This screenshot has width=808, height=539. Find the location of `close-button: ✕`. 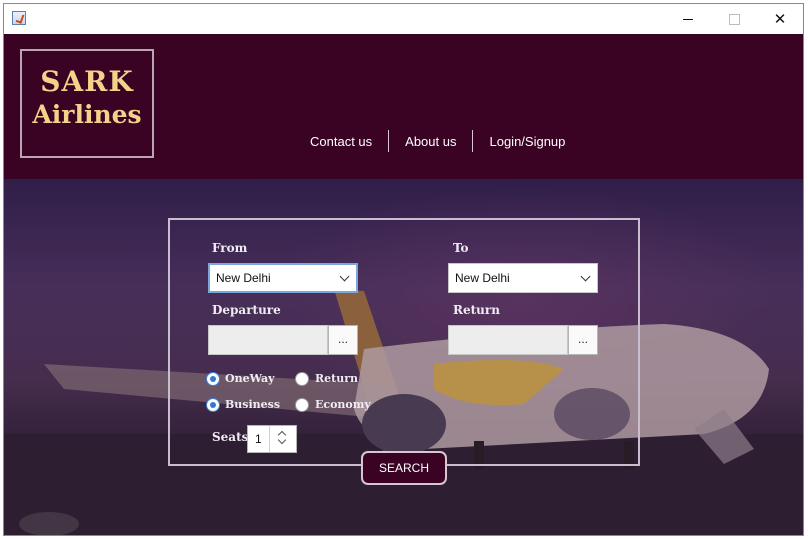

close-button: ✕ is located at coordinates (780, 19).